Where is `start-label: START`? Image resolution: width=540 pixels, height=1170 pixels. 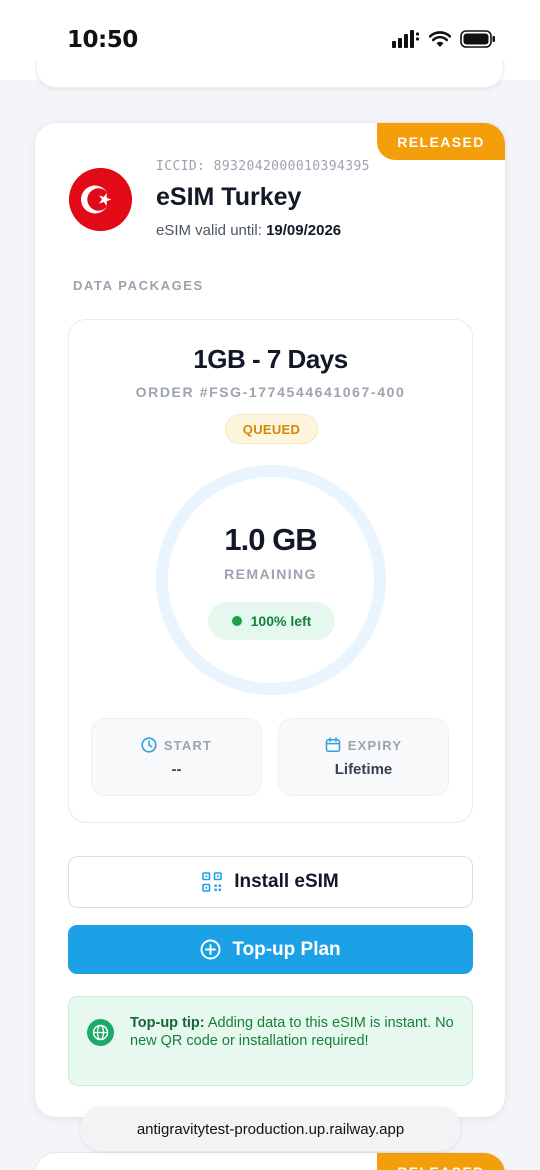
start-label: START is located at coordinates (188, 745).